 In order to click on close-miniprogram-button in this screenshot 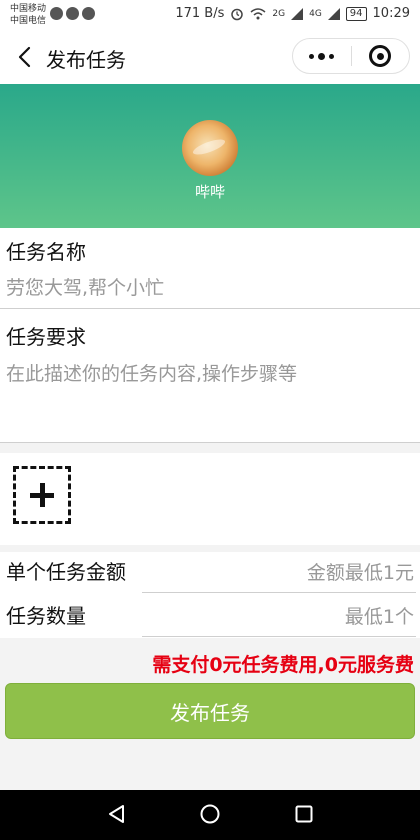, I will do `click(381, 56)`.